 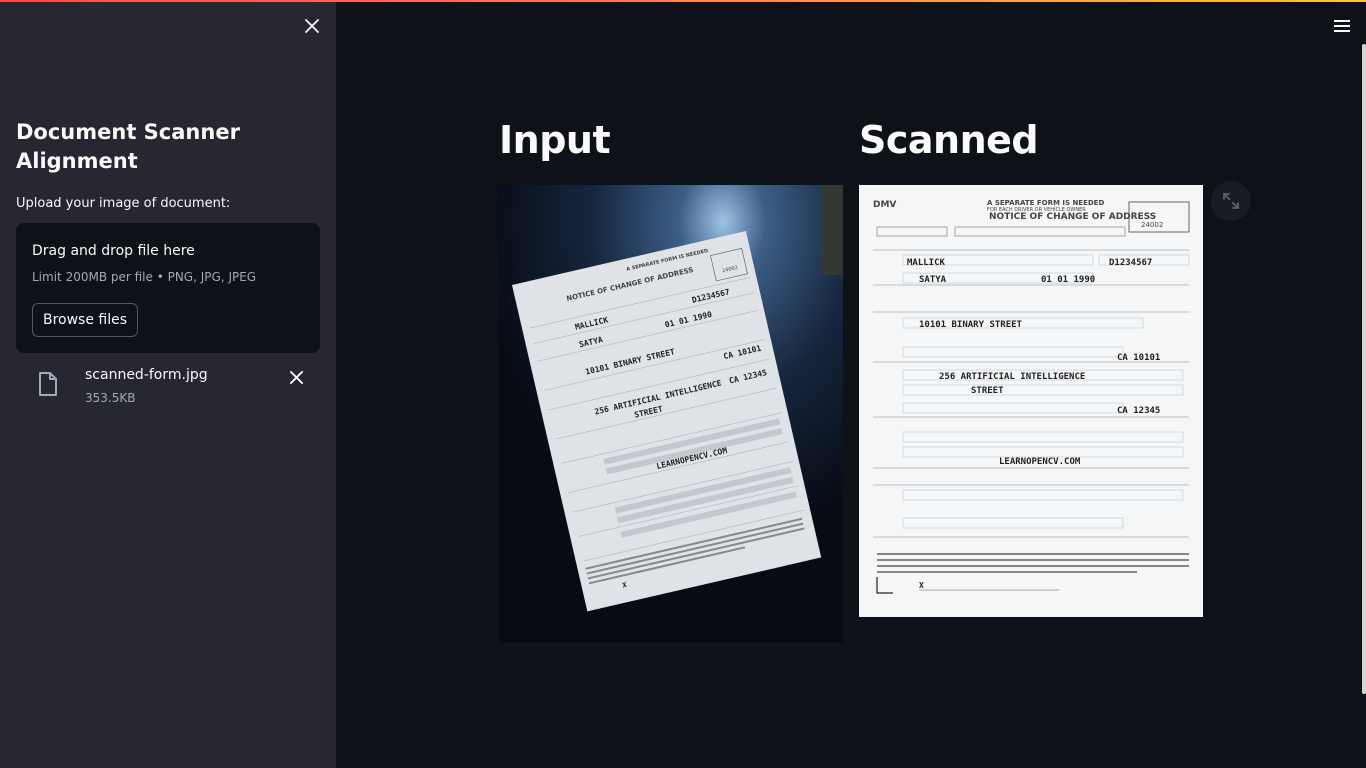 What do you see at coordinates (949, 140) in the screenshot?
I see `scanned-heading: Scanned` at bounding box center [949, 140].